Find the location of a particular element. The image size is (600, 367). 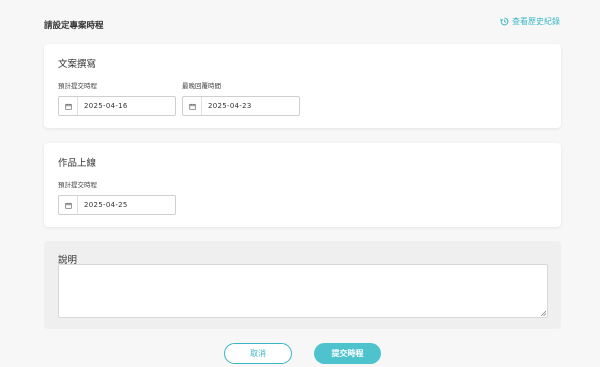

date-value: 2025-04-25 is located at coordinates (106, 205).